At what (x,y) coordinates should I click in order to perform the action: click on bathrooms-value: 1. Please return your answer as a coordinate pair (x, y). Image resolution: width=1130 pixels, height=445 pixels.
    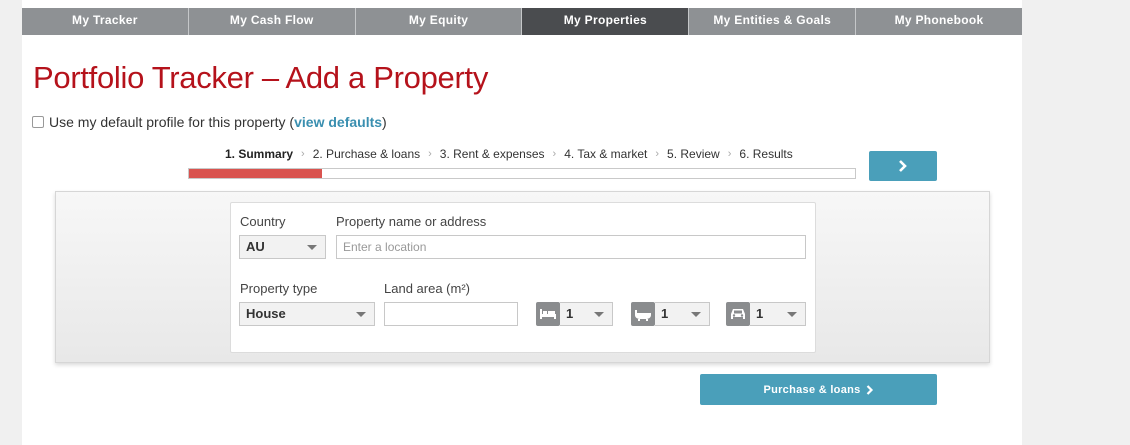
    Looking at the image, I should click on (665, 313).